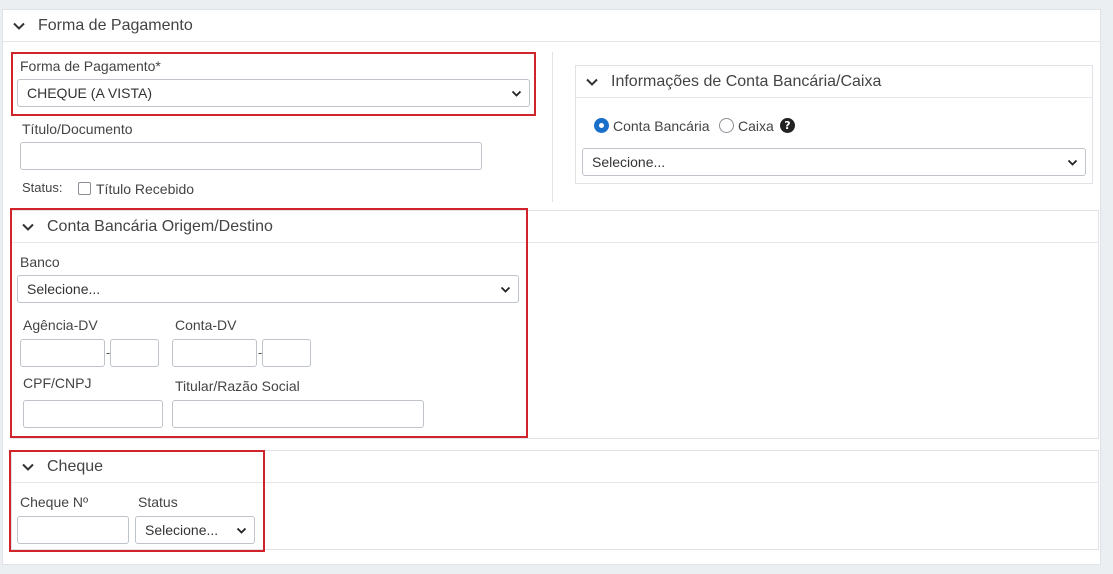  Describe the element at coordinates (298, 414) in the screenshot. I see `titular-input` at that location.